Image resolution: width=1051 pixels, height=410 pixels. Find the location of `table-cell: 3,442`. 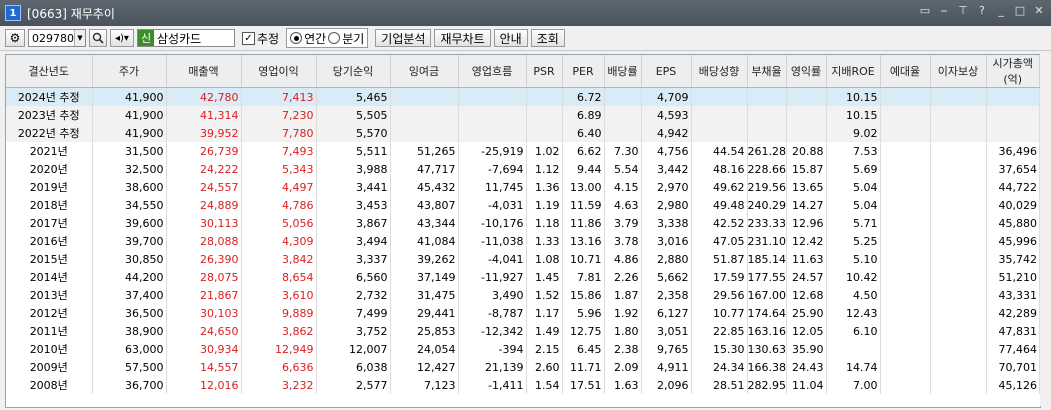

table-cell: 3,442 is located at coordinates (666, 169).